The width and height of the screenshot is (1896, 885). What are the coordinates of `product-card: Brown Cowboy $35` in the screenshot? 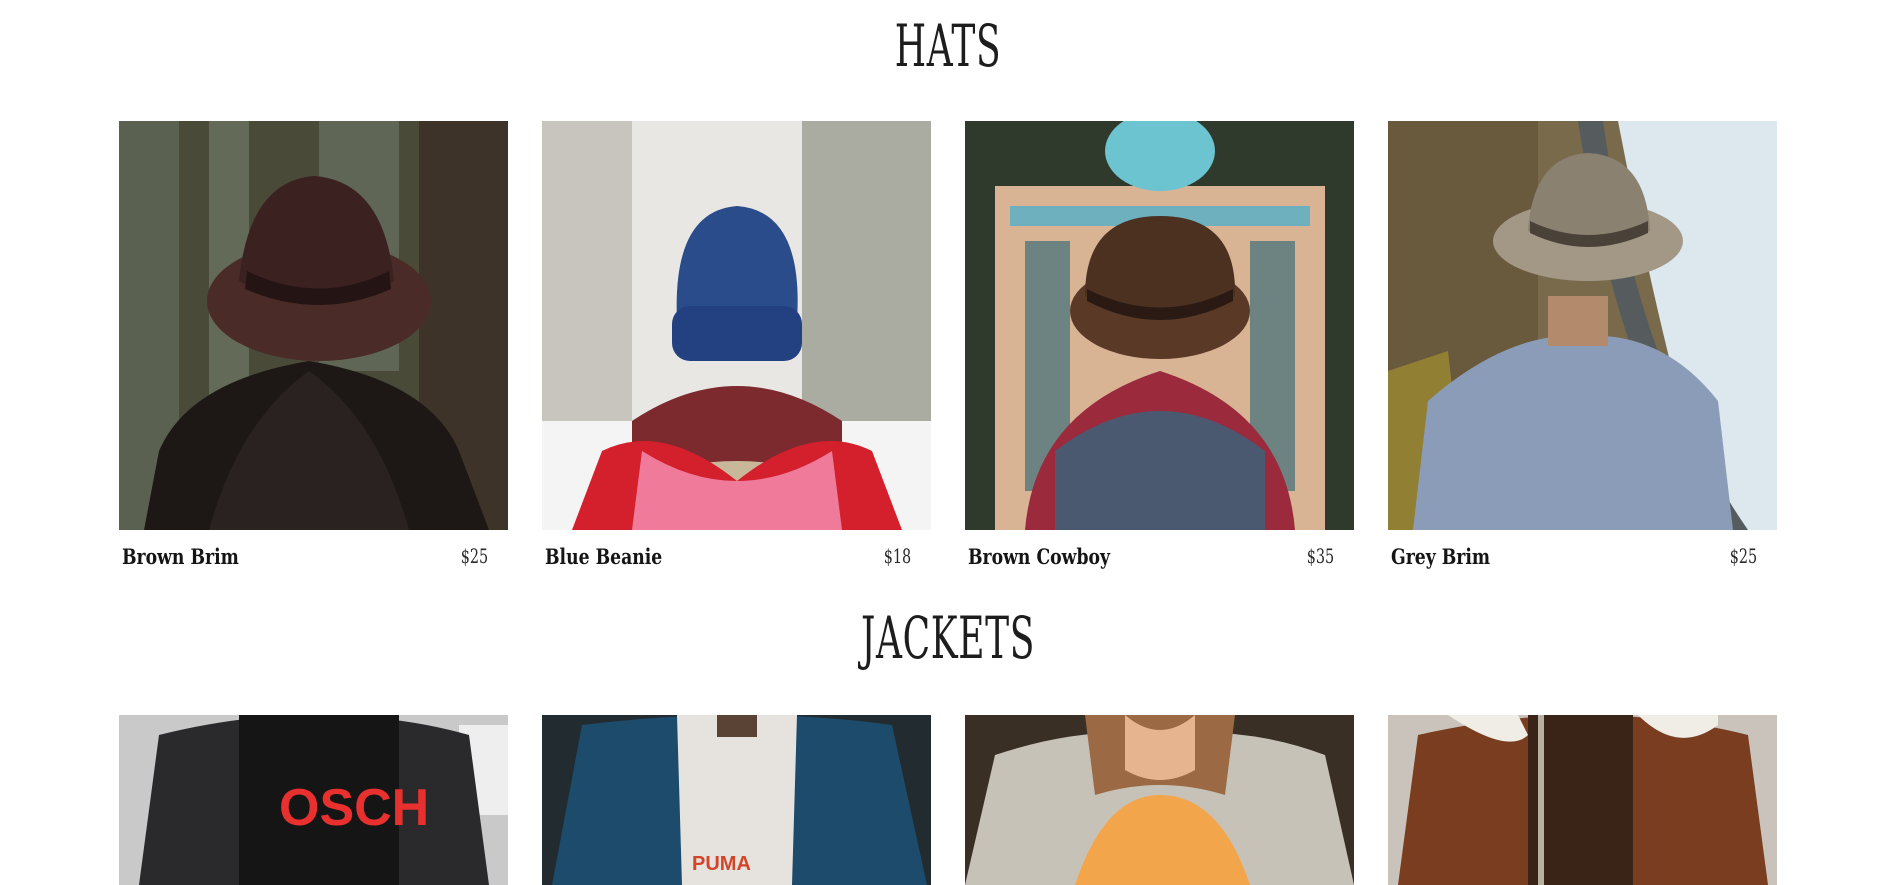 It's located at (1159, 351).